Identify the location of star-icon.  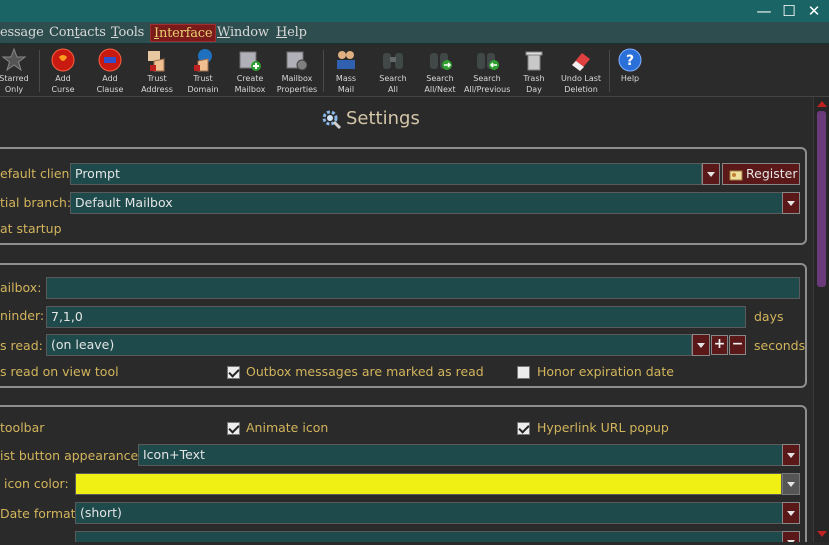
(14, 60).